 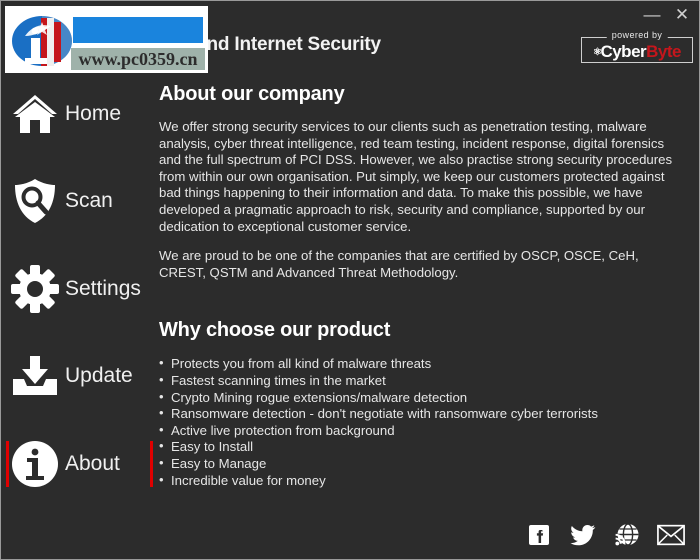 What do you see at coordinates (426, 464) in the screenshot?
I see `list-item: Easy to Manage` at bounding box center [426, 464].